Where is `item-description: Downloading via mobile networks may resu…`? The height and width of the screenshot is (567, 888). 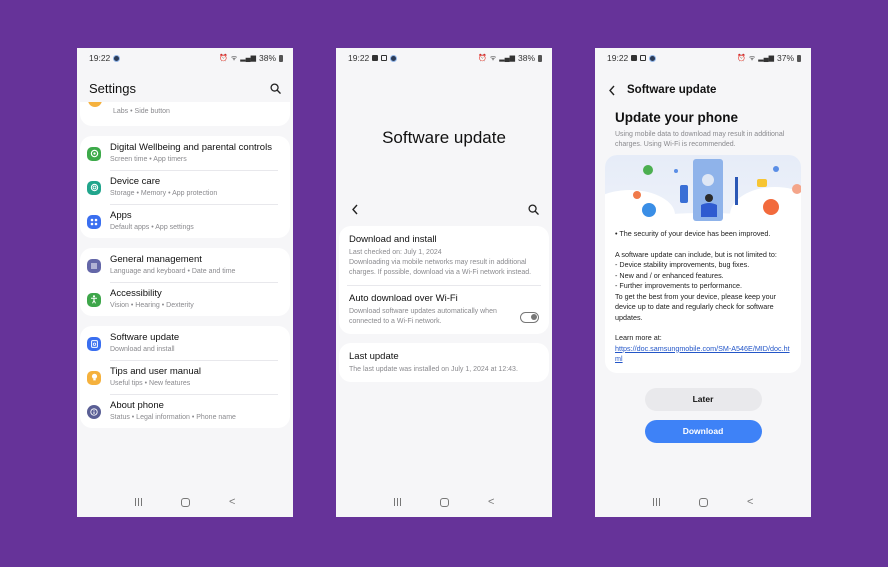
item-description: Downloading via mobile networks may resu… is located at coordinates (440, 267).